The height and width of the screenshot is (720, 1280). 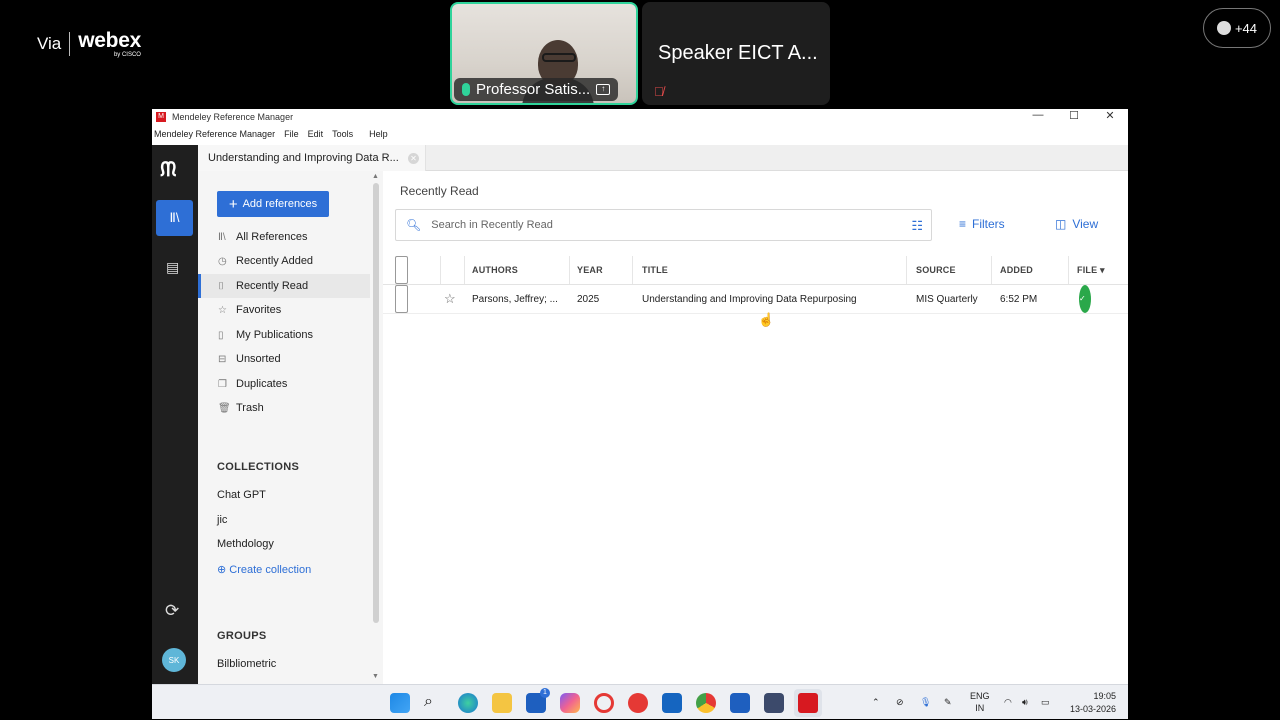 I want to click on search-input, so click(x=661, y=225).